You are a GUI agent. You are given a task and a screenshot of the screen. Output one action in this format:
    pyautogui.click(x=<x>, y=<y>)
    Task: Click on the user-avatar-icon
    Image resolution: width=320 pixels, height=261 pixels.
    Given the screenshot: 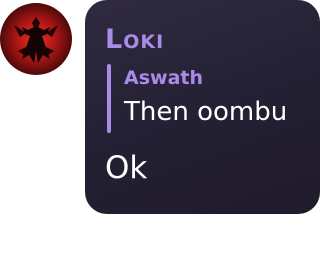 What is the action you would take?
    pyautogui.click(x=36, y=39)
    